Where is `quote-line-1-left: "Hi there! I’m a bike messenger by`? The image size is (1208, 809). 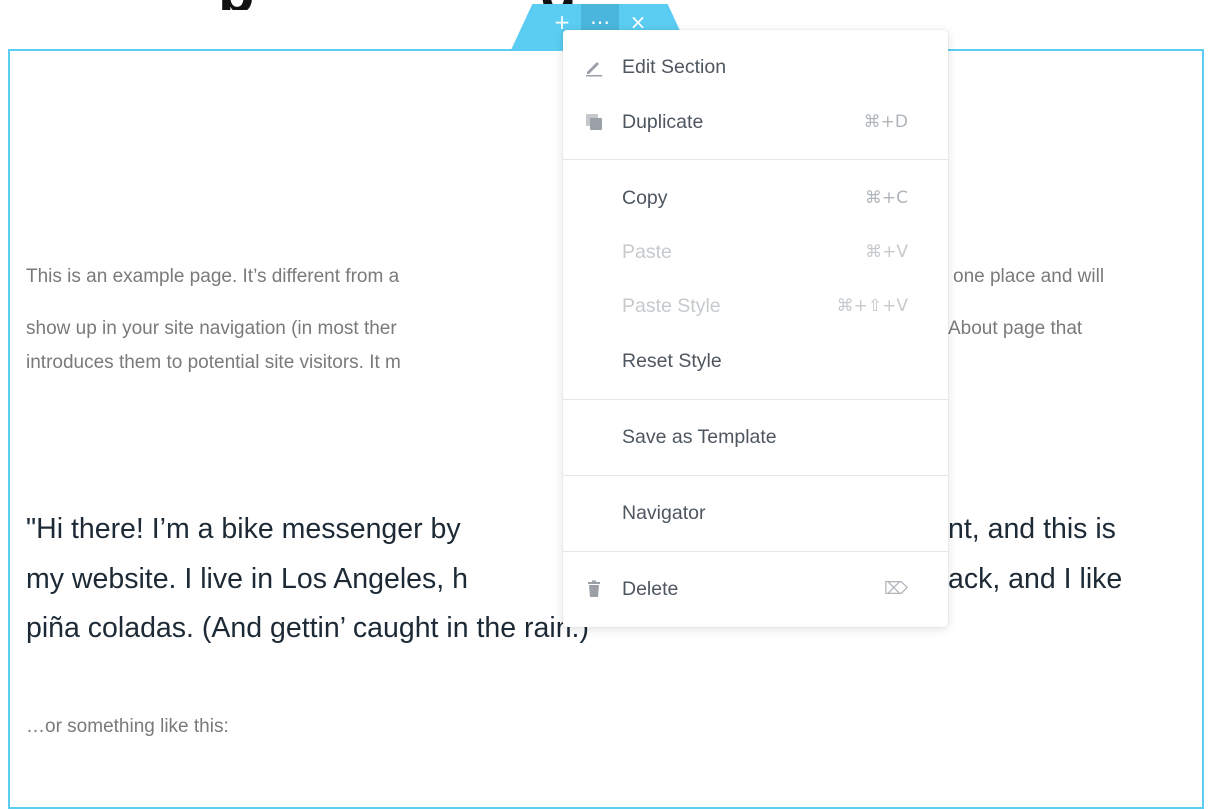 quote-line-1-left: "Hi there! I’m a bike messenger by is located at coordinates (243, 529).